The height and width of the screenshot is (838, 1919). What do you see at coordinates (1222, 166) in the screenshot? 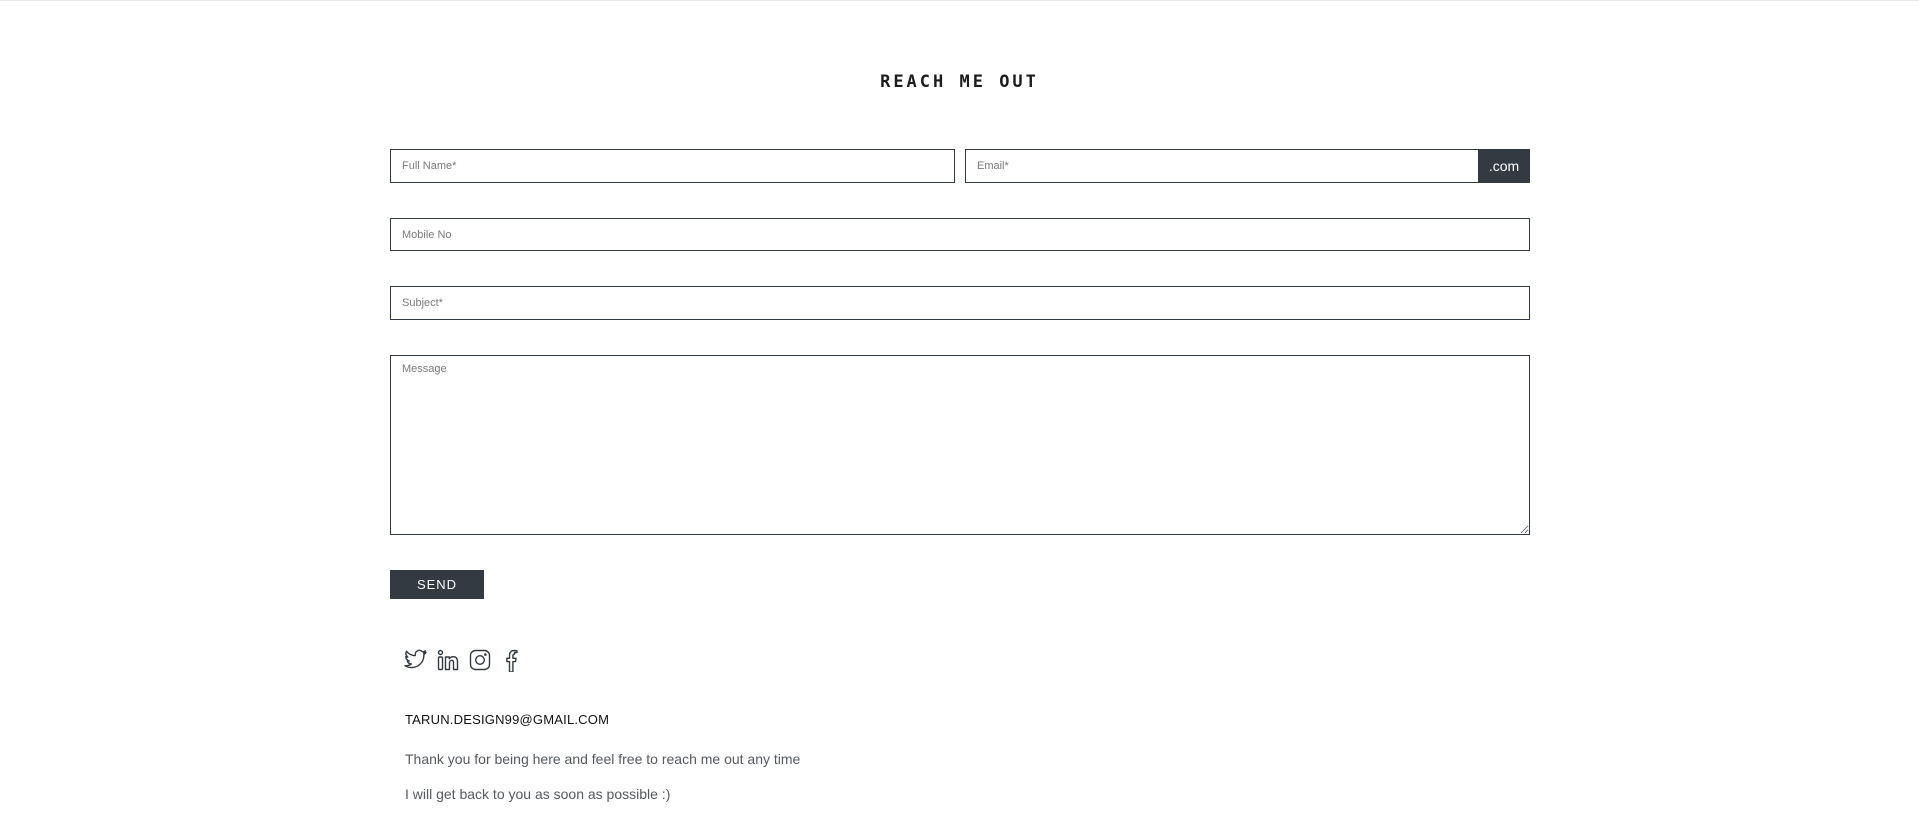
I see `email-input` at bounding box center [1222, 166].